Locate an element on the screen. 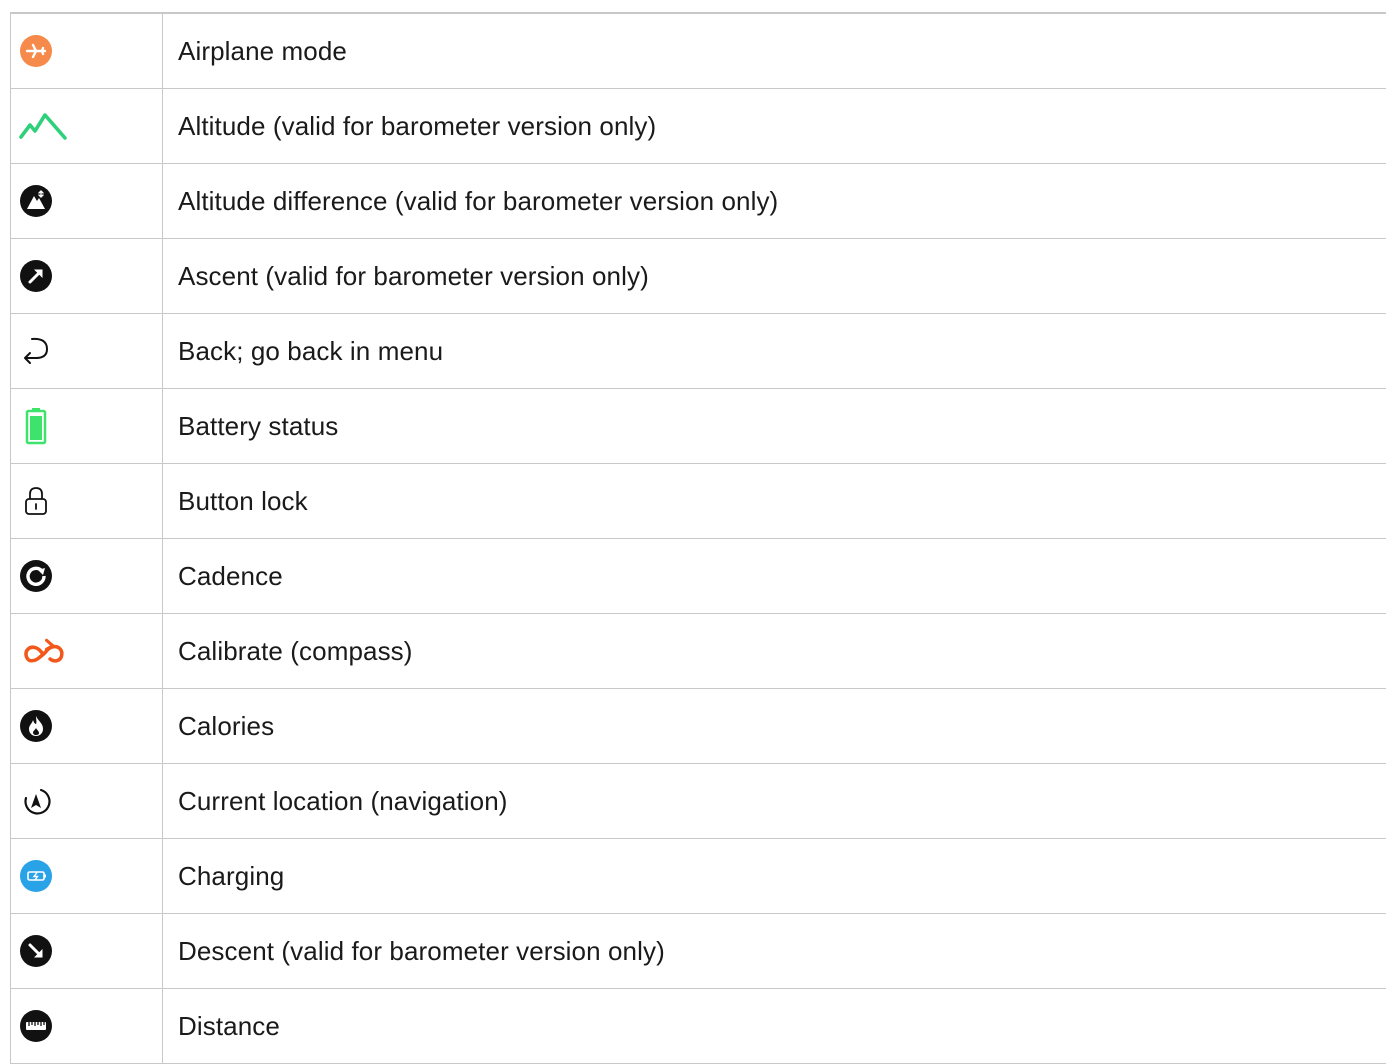 The image size is (1386, 1064). descent-icon is located at coordinates (36, 951).